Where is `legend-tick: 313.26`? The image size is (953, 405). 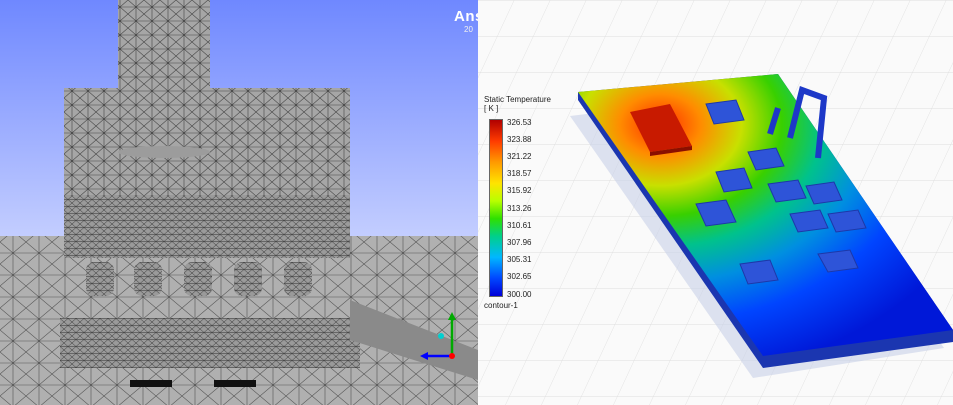 legend-tick: 313.26 is located at coordinates (519, 208).